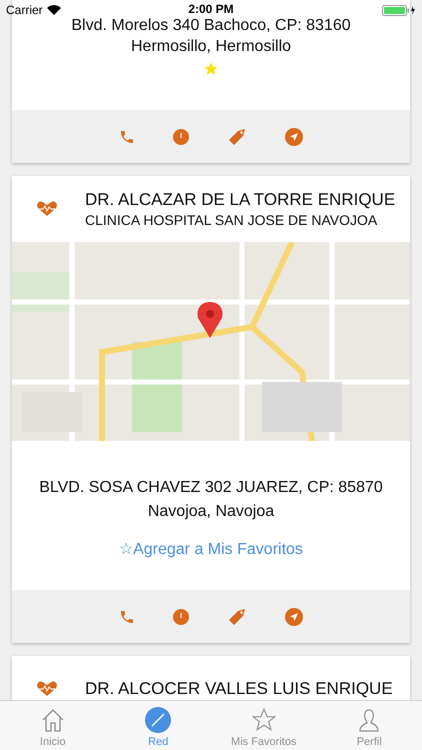 The image size is (422, 750). I want to click on carrier-text: Carrier, so click(24, 10).